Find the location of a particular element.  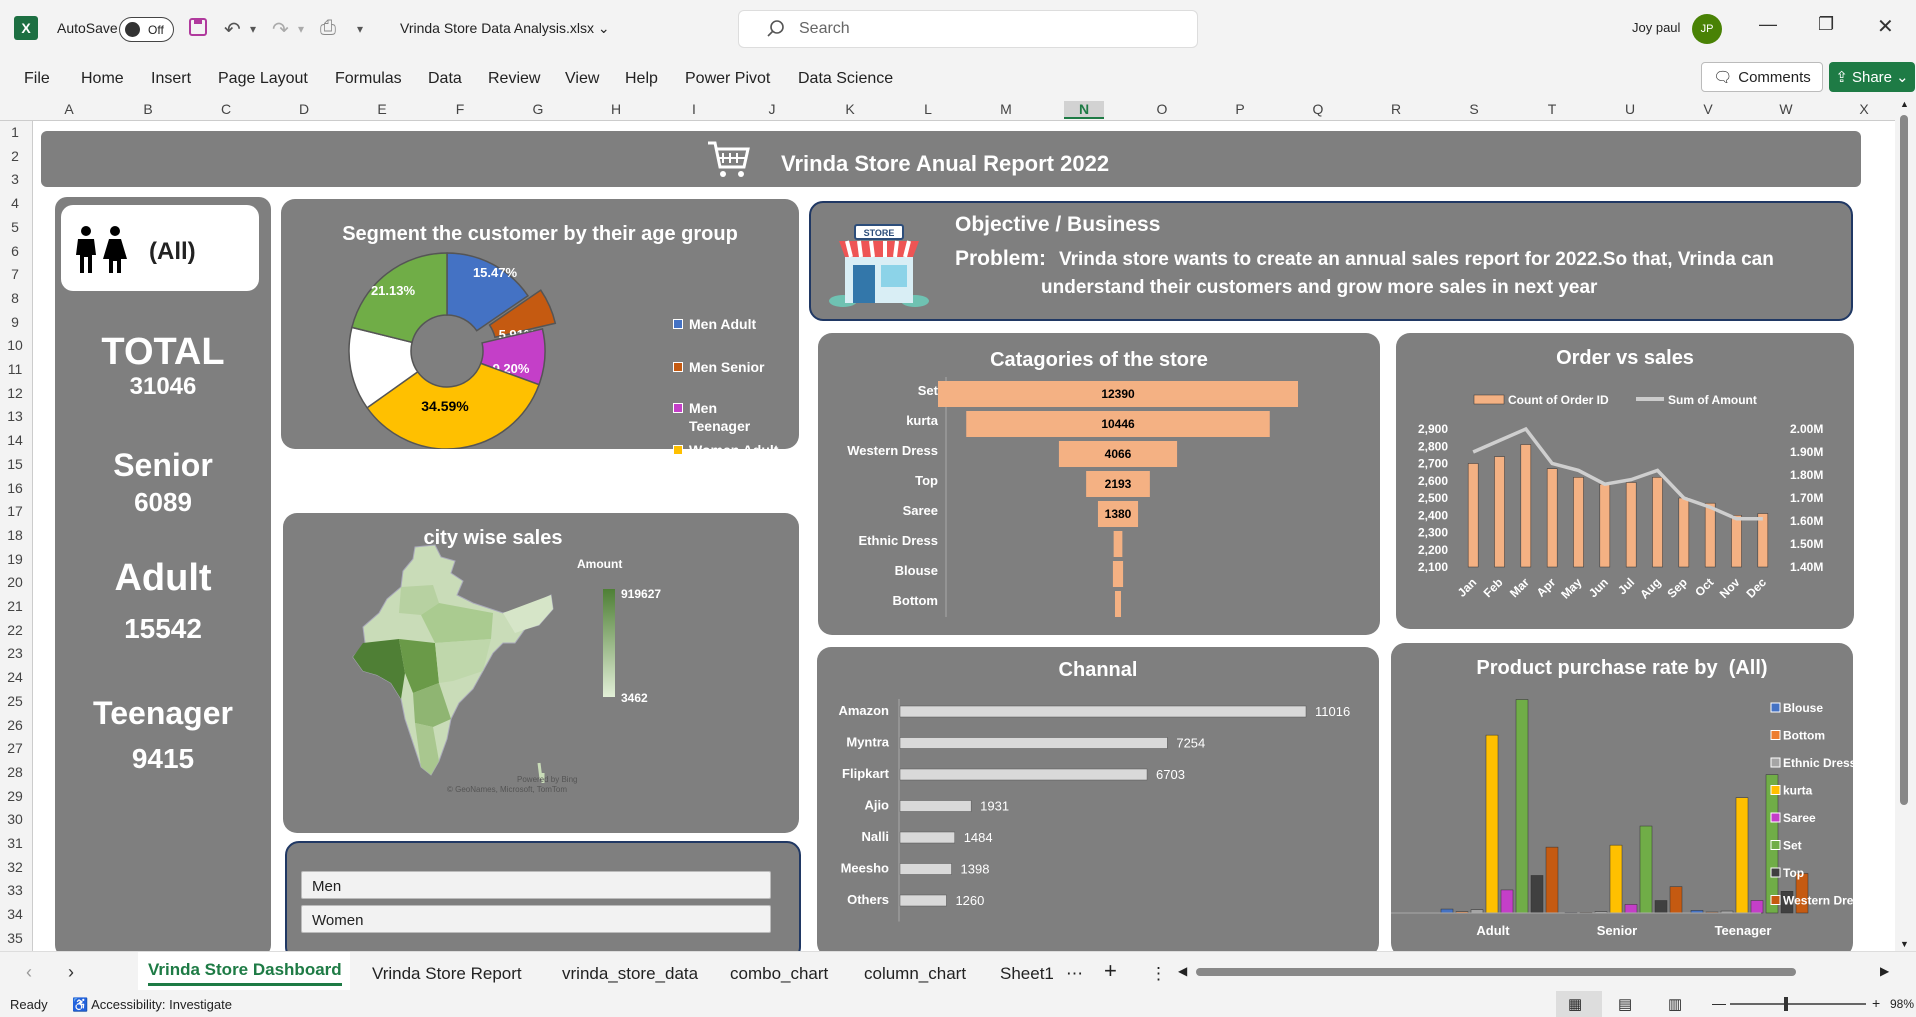

close-icon: ✕ is located at coordinates (1885, 26).